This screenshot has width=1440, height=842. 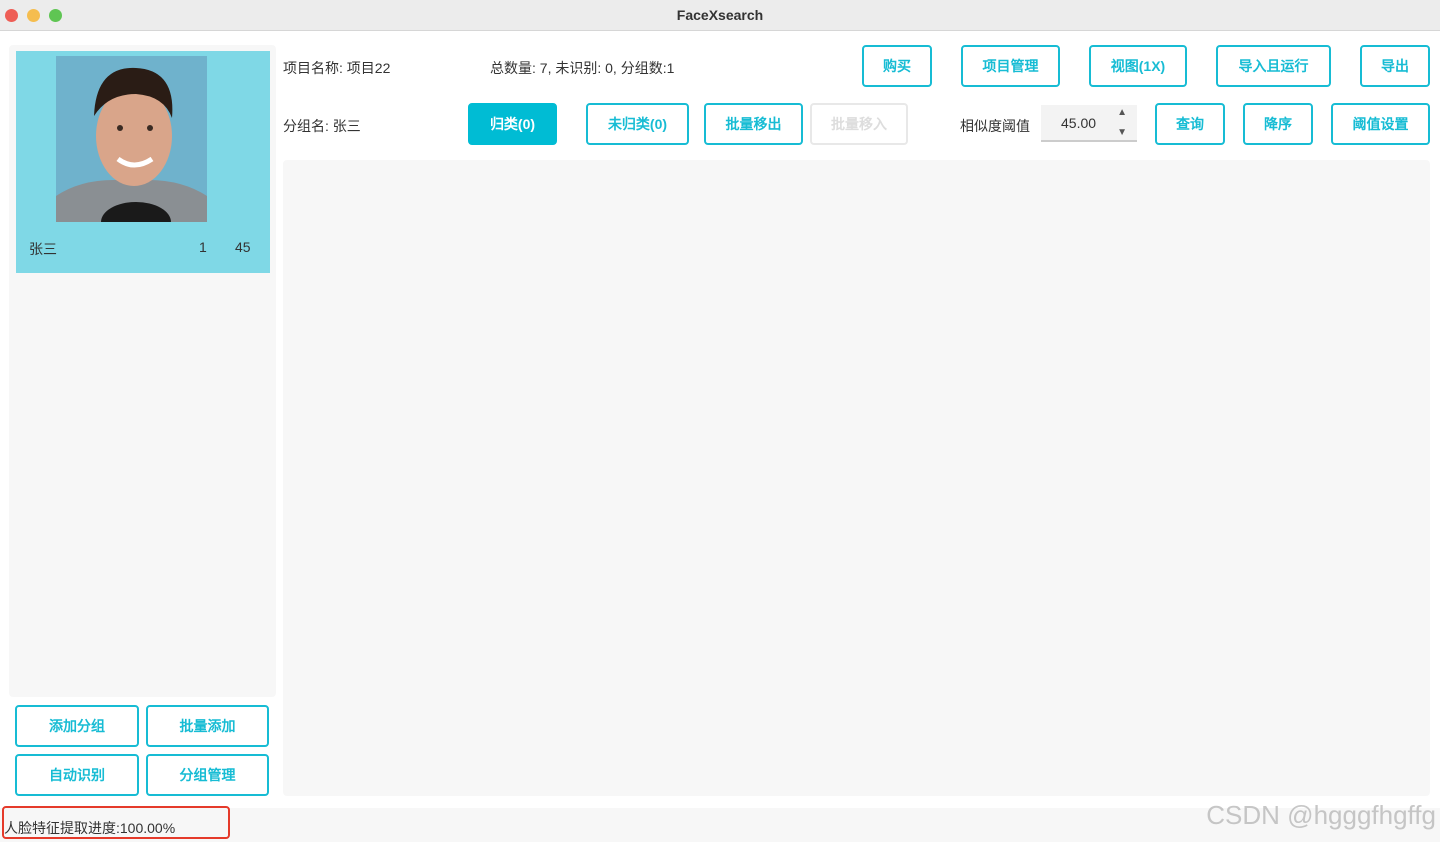 I want to click on project-stats: 总数量: 7, 未识别: 0, 分组数:1, so click(x=582, y=68).